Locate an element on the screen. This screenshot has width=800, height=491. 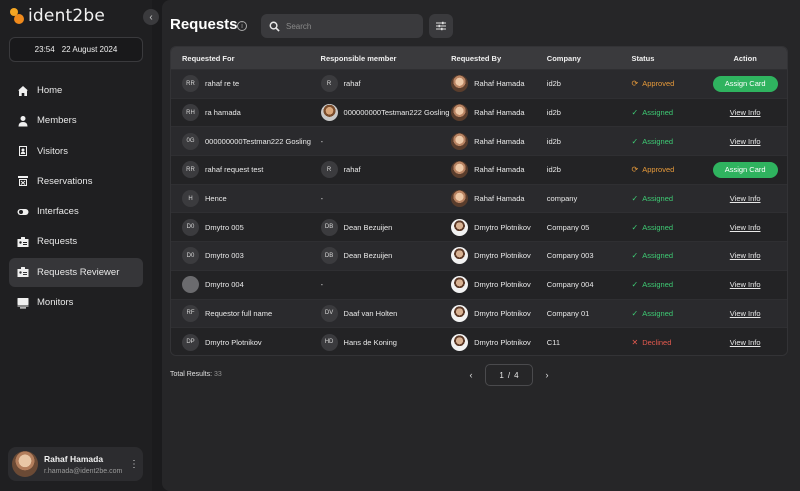
info-icon: i is located at coordinates (242, 26).